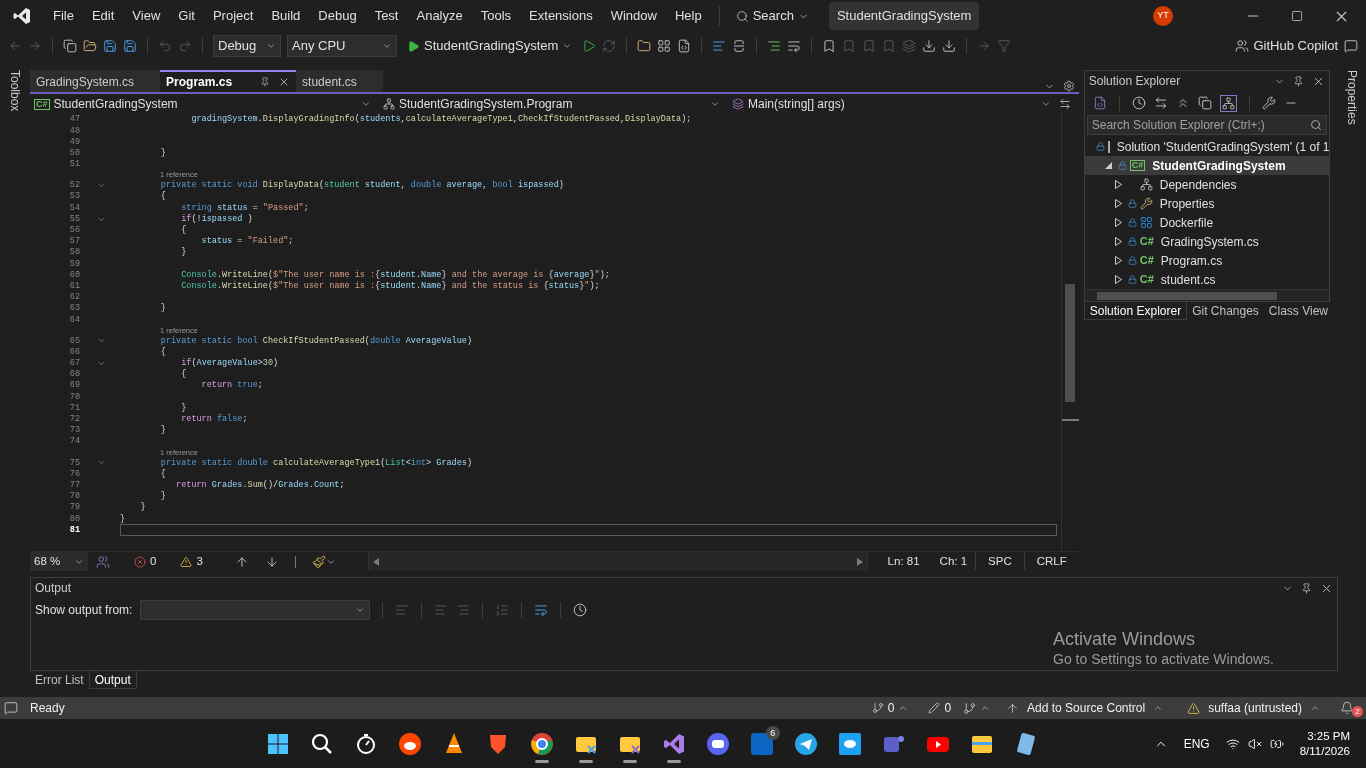 The height and width of the screenshot is (768, 1366). What do you see at coordinates (589, 46) in the screenshot?
I see `start-without-debugging-icon` at bounding box center [589, 46].